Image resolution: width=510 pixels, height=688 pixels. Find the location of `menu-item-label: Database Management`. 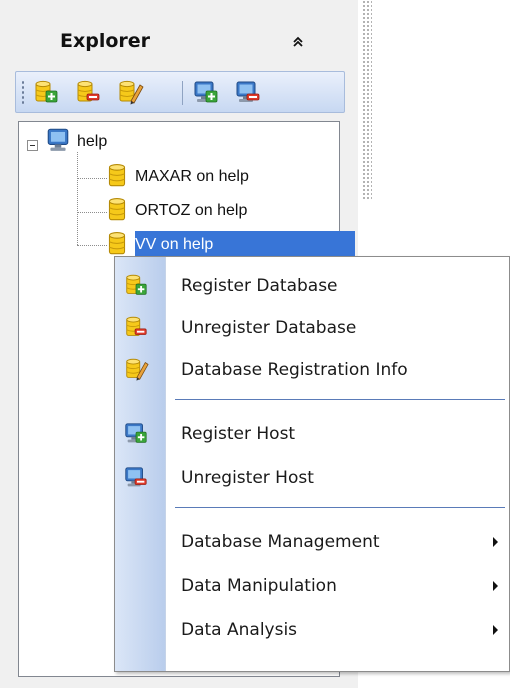

menu-item-label: Database Management is located at coordinates (280, 542).